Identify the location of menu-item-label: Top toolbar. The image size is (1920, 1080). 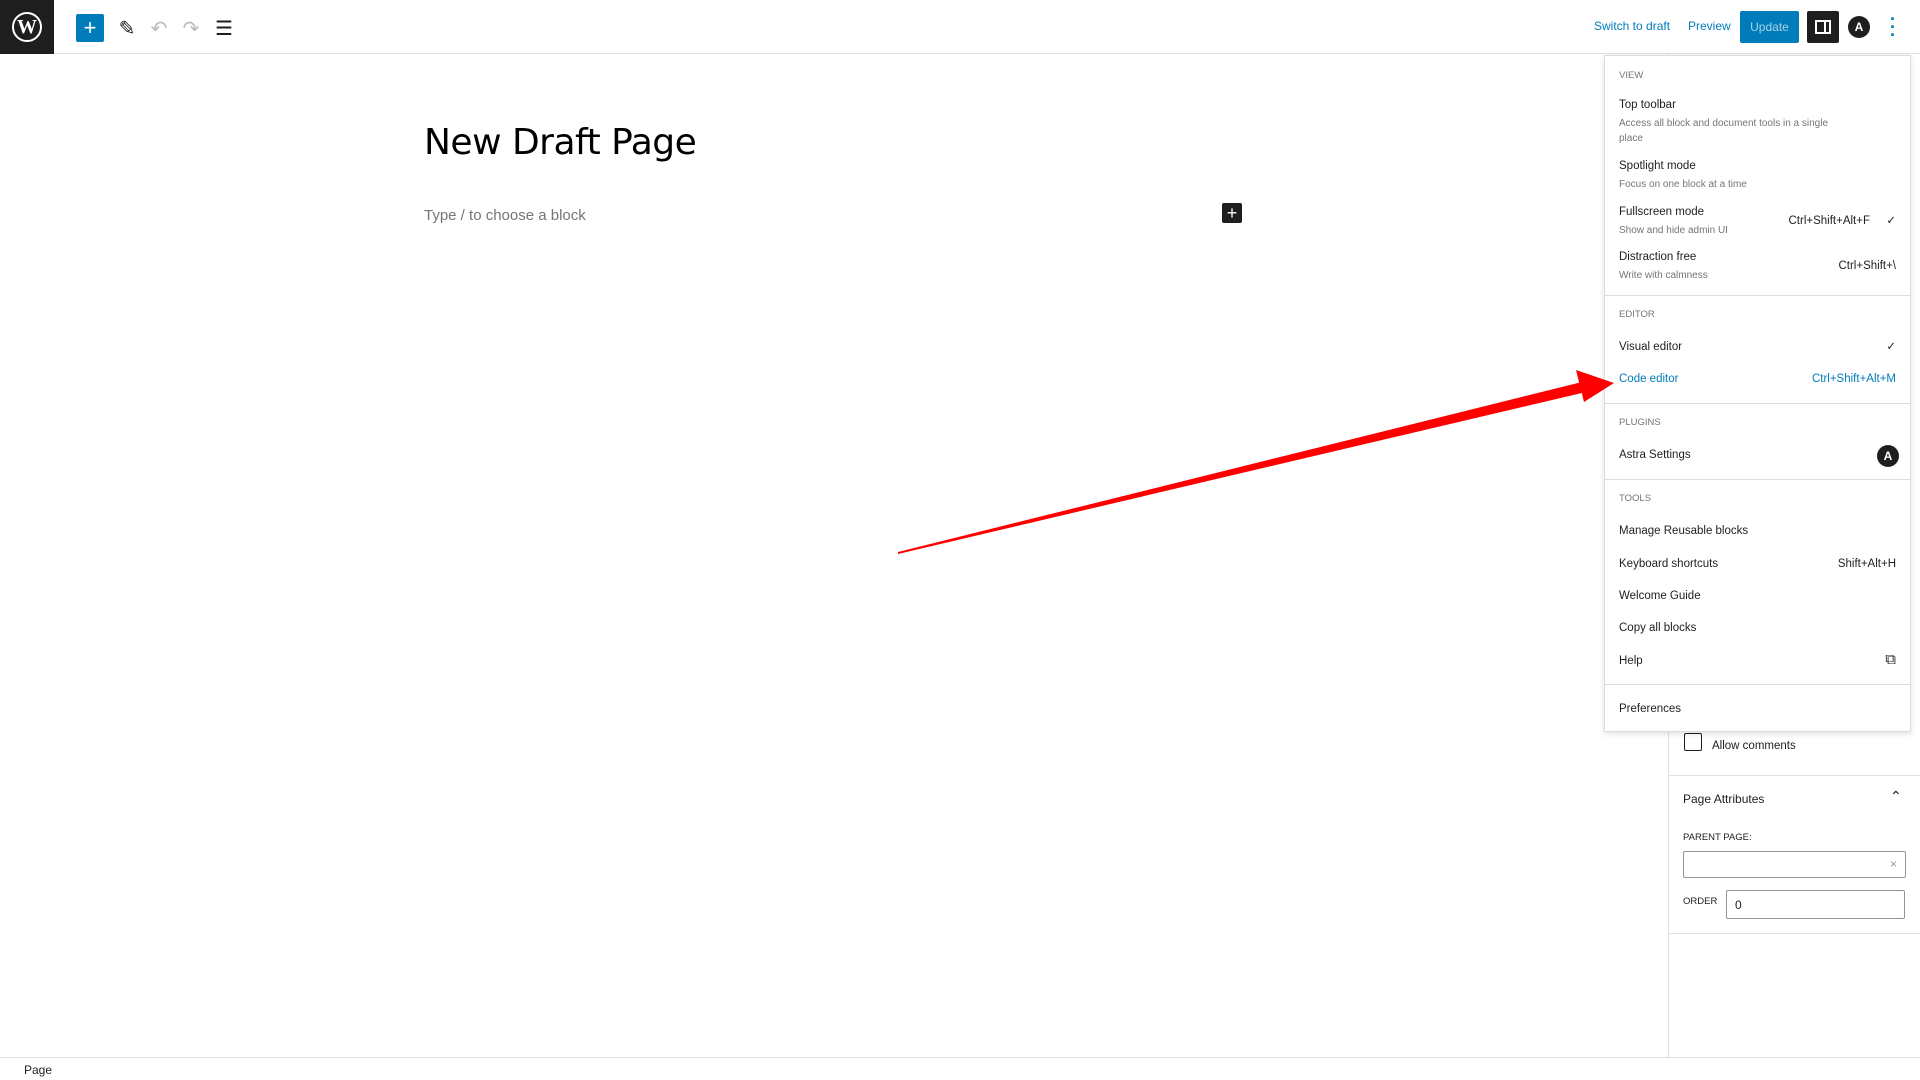
(1647, 105).